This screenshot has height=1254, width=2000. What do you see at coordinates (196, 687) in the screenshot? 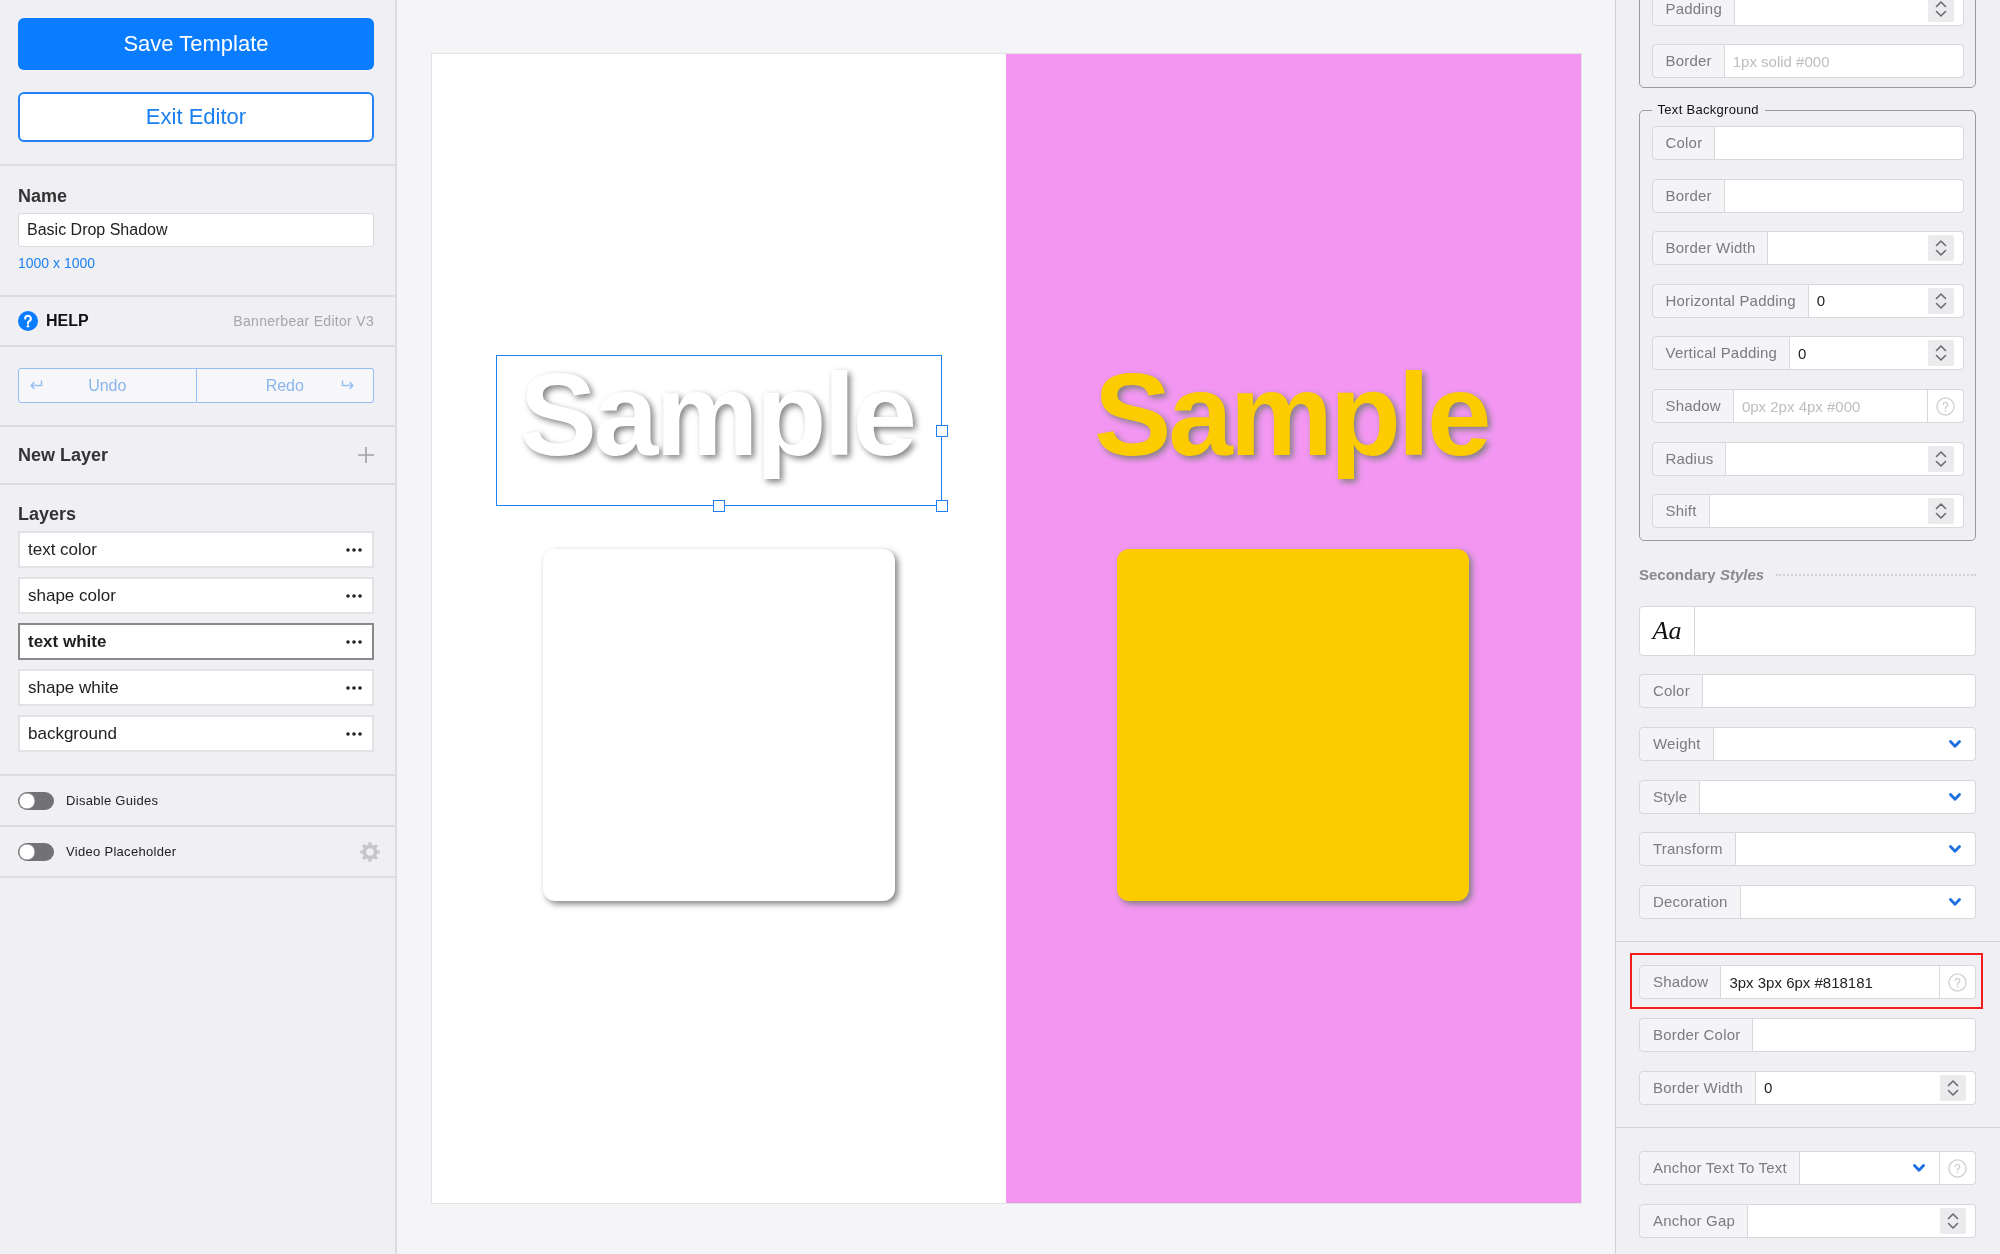
I see `layer-item: shape white` at bounding box center [196, 687].